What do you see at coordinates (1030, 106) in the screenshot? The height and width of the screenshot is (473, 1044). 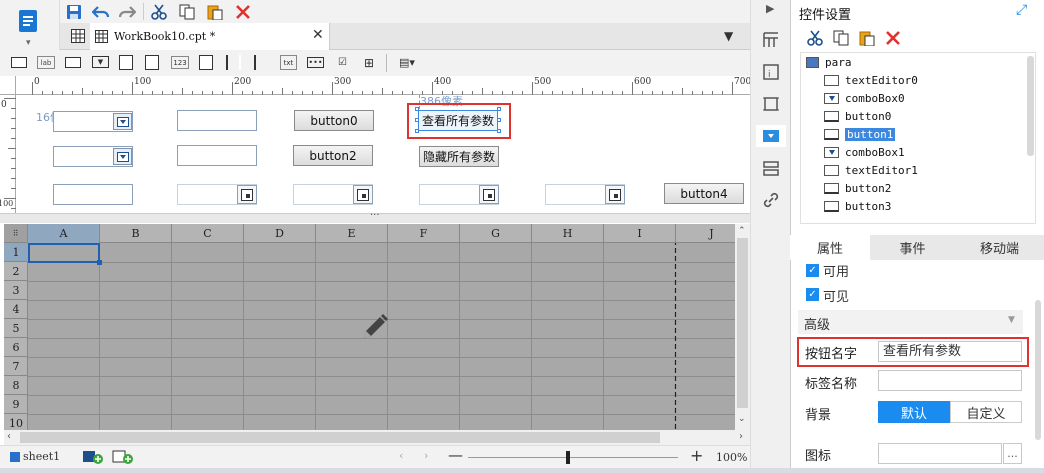 I see `tree-scrollbar` at bounding box center [1030, 106].